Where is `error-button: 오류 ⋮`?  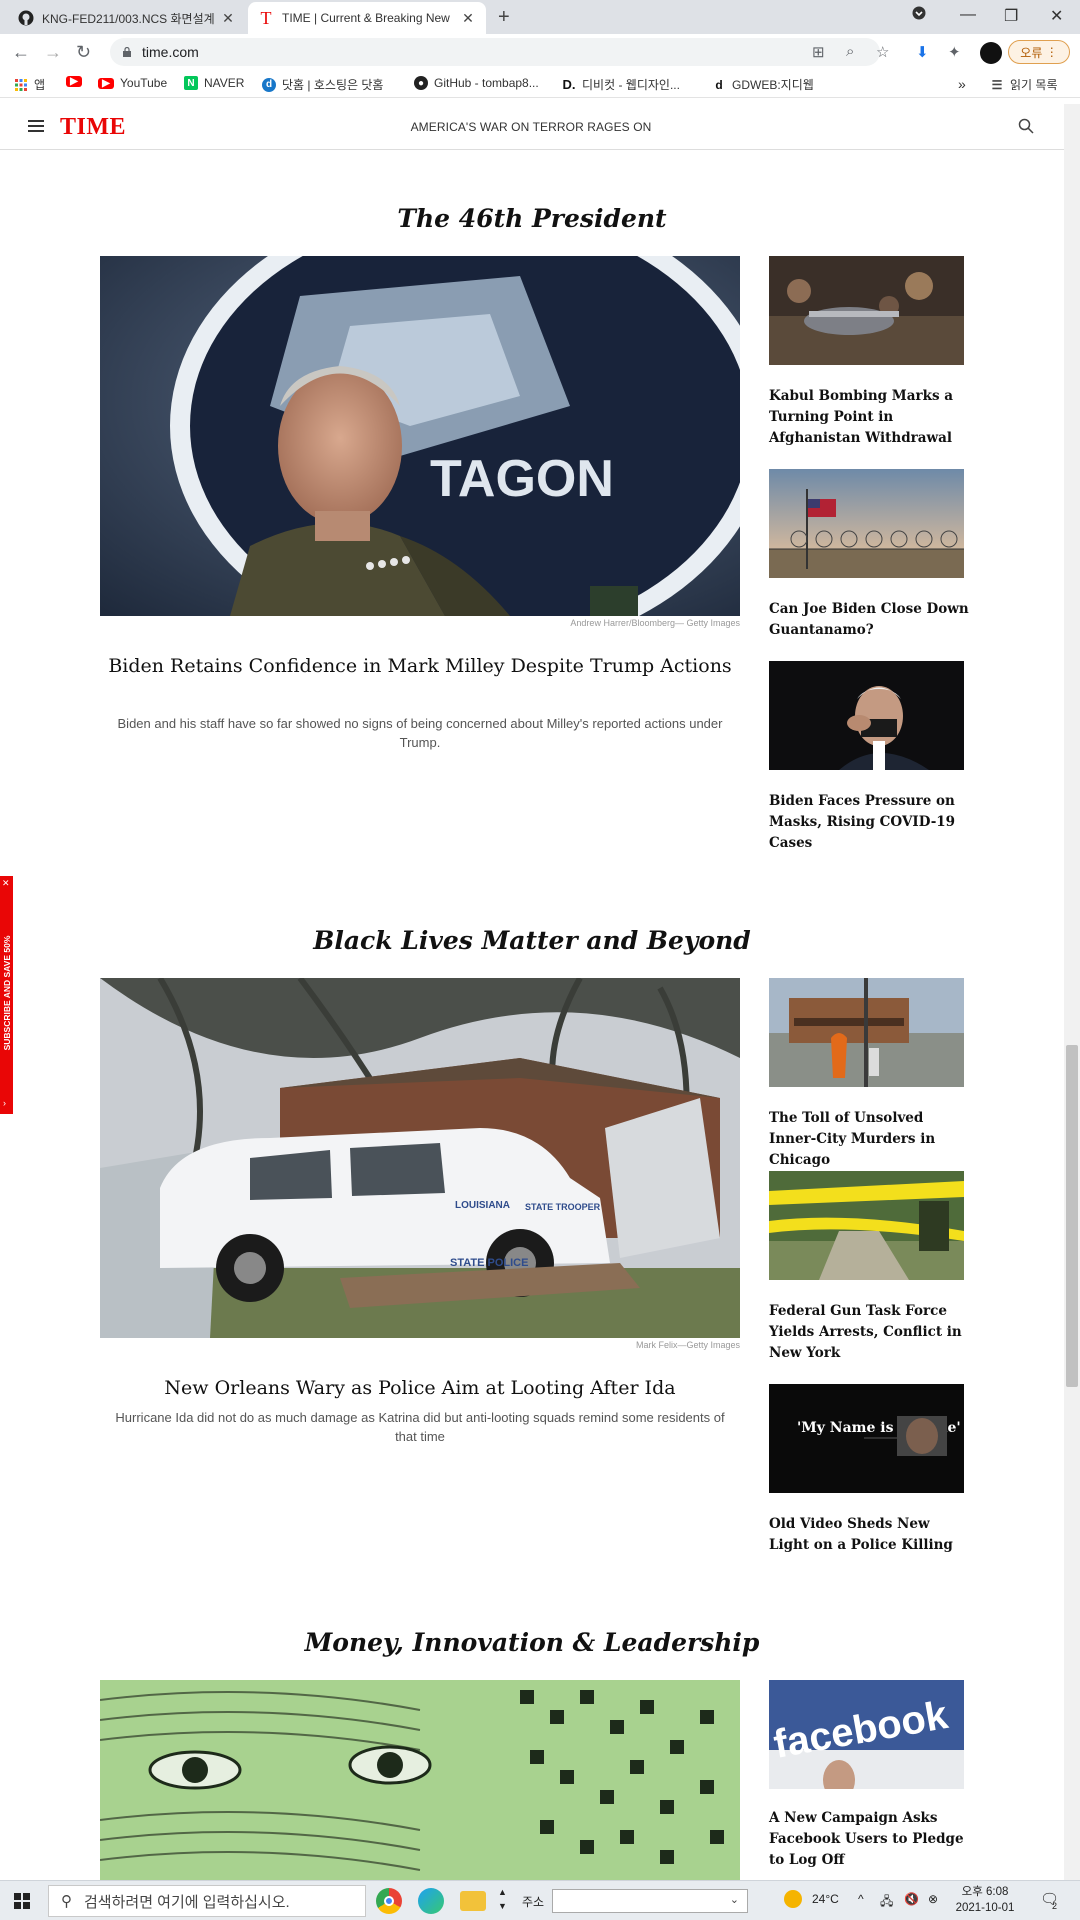
error-button: 오류 ⋮ is located at coordinates (1039, 52).